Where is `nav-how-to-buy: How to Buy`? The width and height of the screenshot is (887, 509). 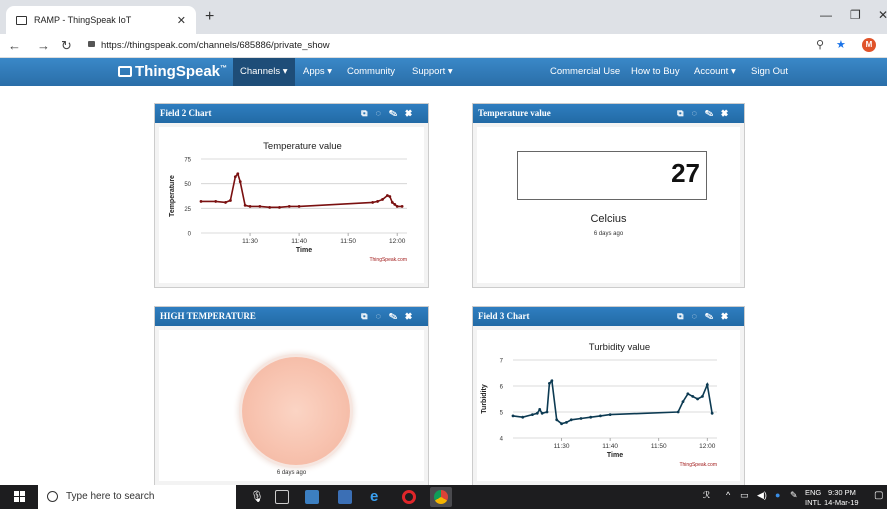
nav-how-to-buy: How to Buy is located at coordinates (655, 72).